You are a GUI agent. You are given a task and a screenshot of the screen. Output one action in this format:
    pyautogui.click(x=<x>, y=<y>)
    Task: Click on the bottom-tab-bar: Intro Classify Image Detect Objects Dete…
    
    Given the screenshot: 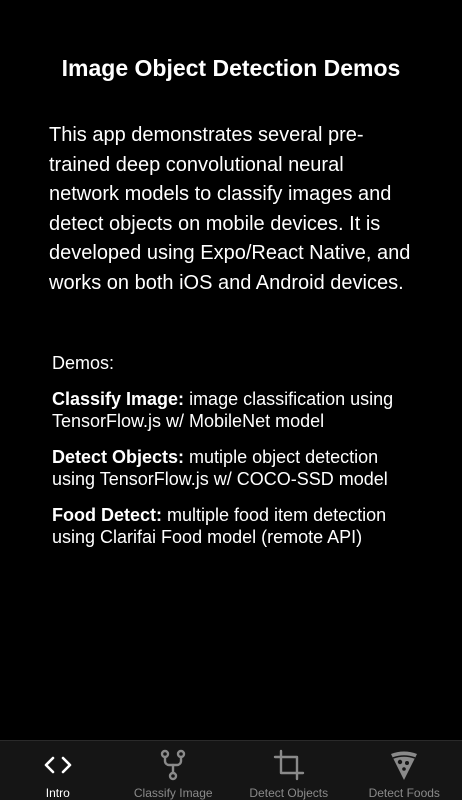 What is the action you would take?
    pyautogui.click(x=231, y=770)
    